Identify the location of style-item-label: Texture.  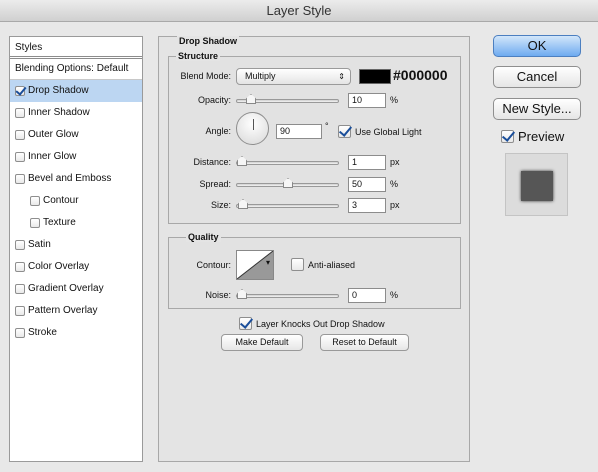
(59, 222).